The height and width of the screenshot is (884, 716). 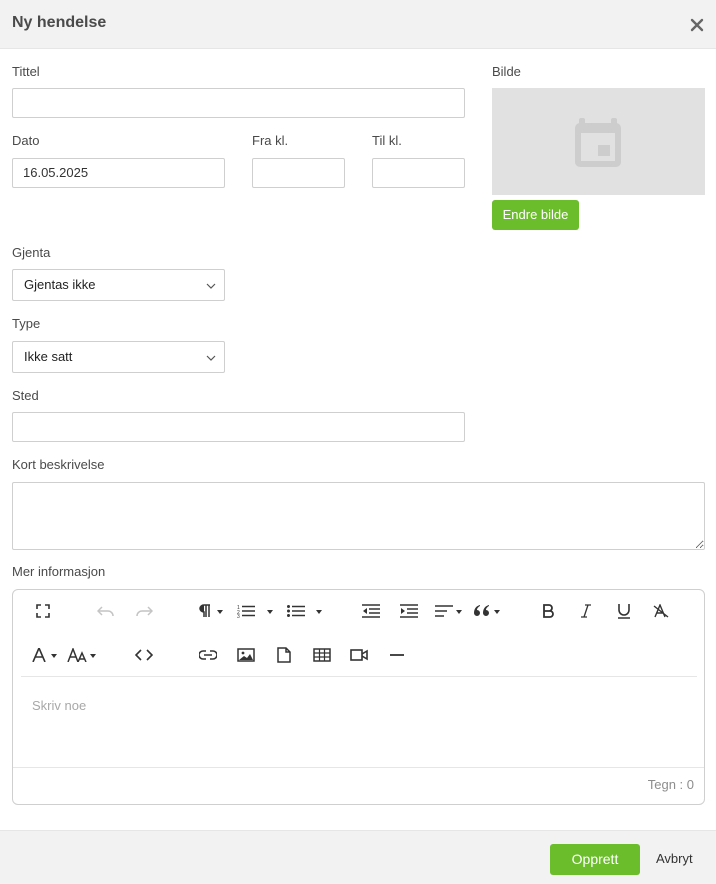 What do you see at coordinates (144, 655) in the screenshot?
I see `code-view-icon` at bounding box center [144, 655].